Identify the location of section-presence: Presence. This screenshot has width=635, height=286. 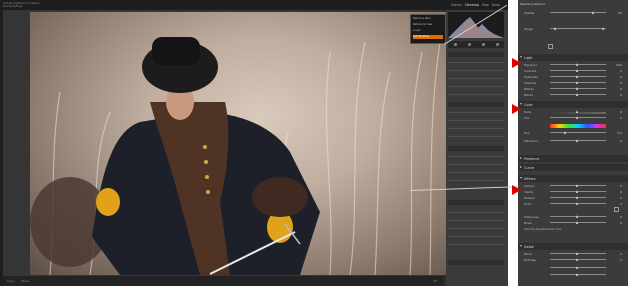
(573, 158).